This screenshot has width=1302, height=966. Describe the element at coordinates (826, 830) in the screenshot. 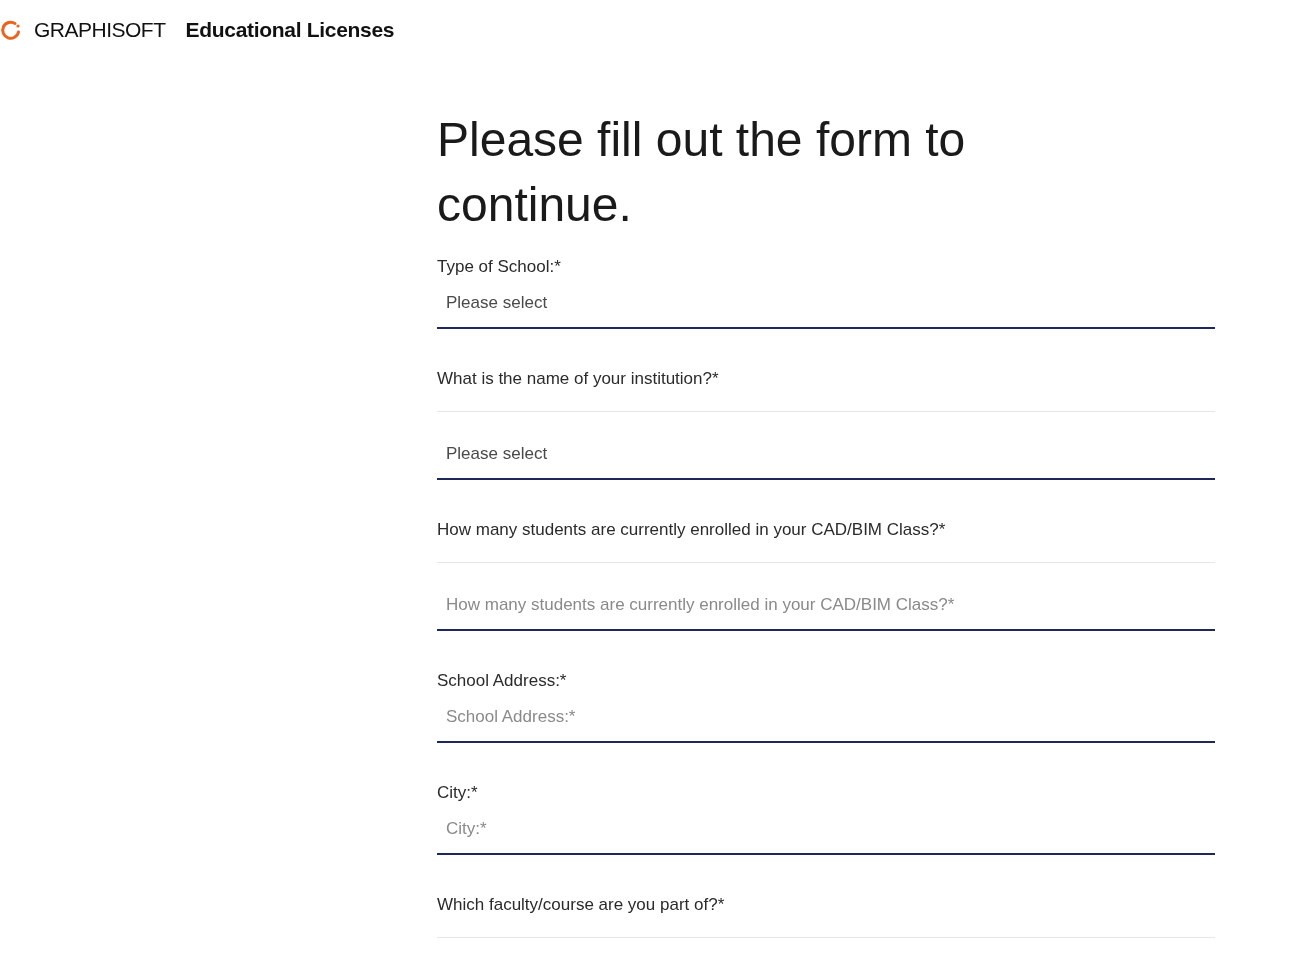

I see `input-field: City:*` at that location.